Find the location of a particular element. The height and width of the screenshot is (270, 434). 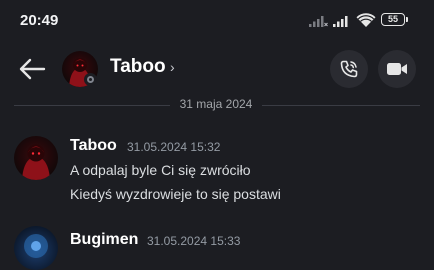

back-arrow-icon is located at coordinates (32, 69).